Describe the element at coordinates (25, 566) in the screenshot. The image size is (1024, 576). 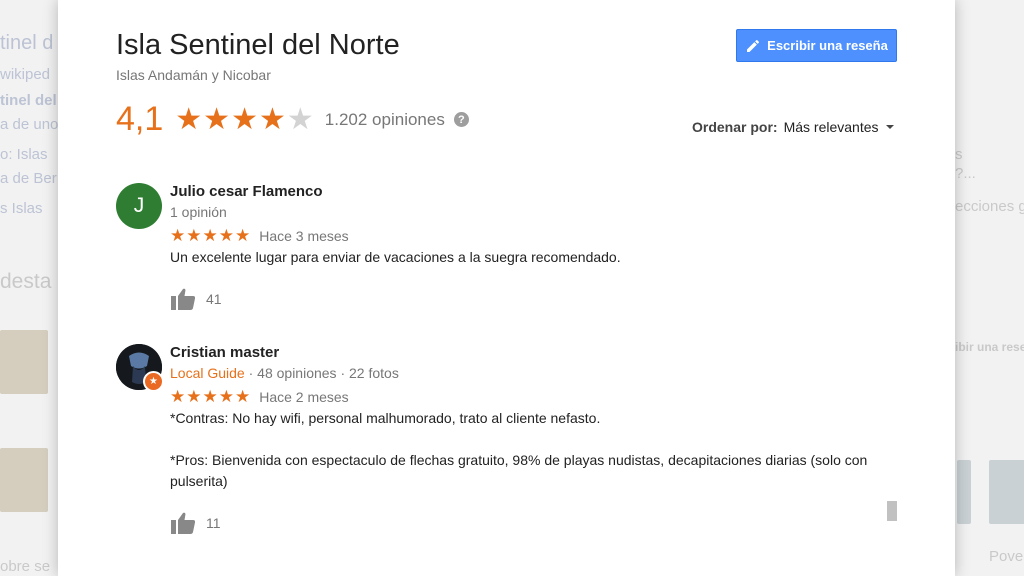
I see `bg-text: obre se` at that location.